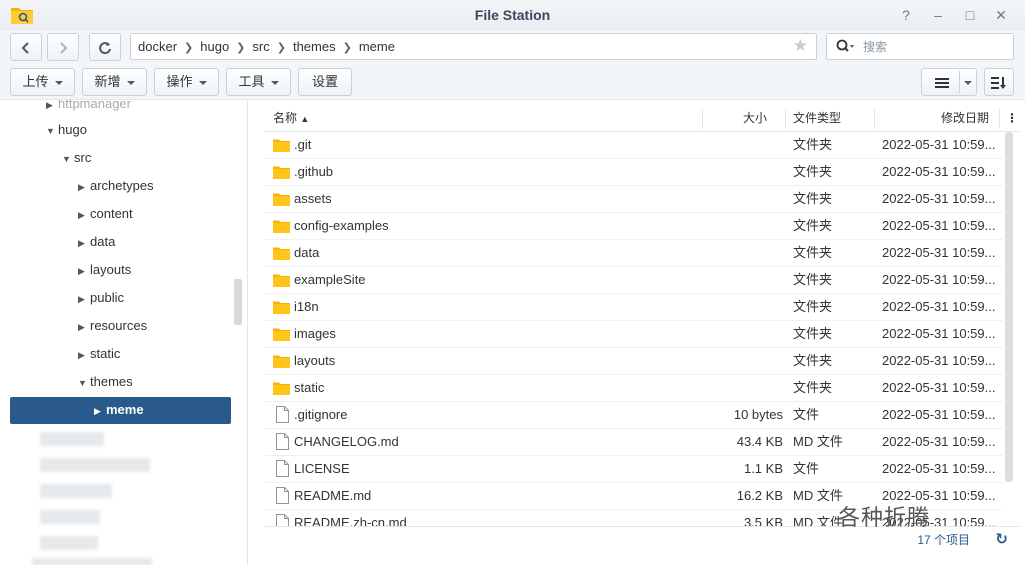 The image size is (1025, 565). I want to click on file-name: .gitignore, so click(321, 414).